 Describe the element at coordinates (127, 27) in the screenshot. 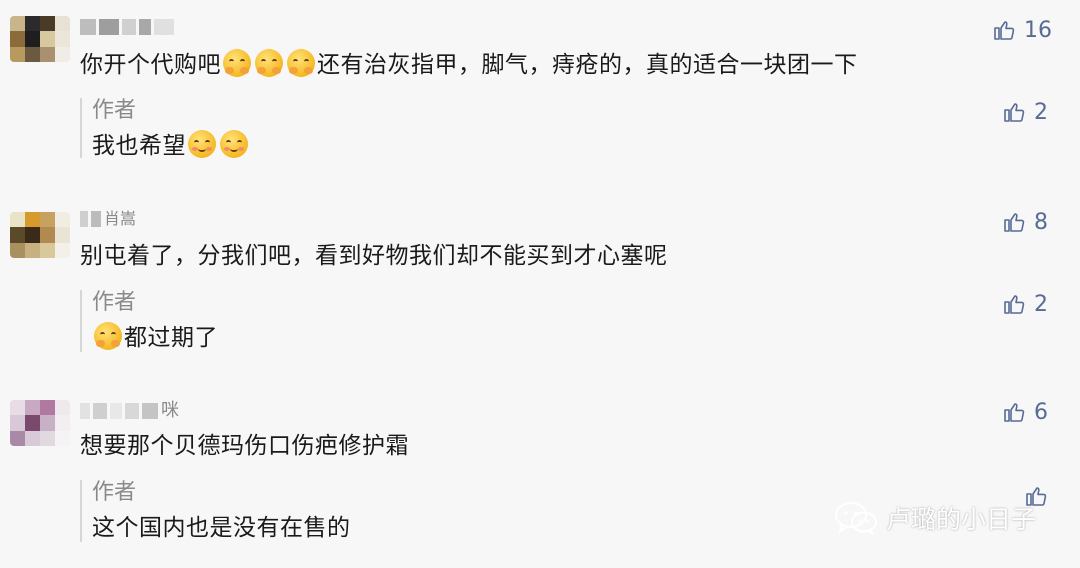

I see `nickname-pixelated` at that location.